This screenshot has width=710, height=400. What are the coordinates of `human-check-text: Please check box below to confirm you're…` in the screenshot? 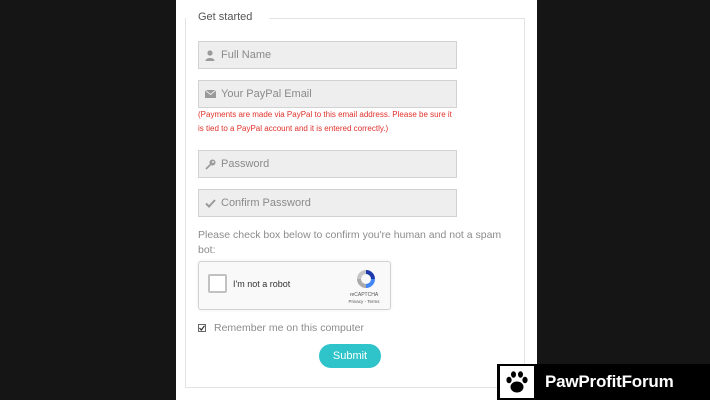 It's located at (350, 242).